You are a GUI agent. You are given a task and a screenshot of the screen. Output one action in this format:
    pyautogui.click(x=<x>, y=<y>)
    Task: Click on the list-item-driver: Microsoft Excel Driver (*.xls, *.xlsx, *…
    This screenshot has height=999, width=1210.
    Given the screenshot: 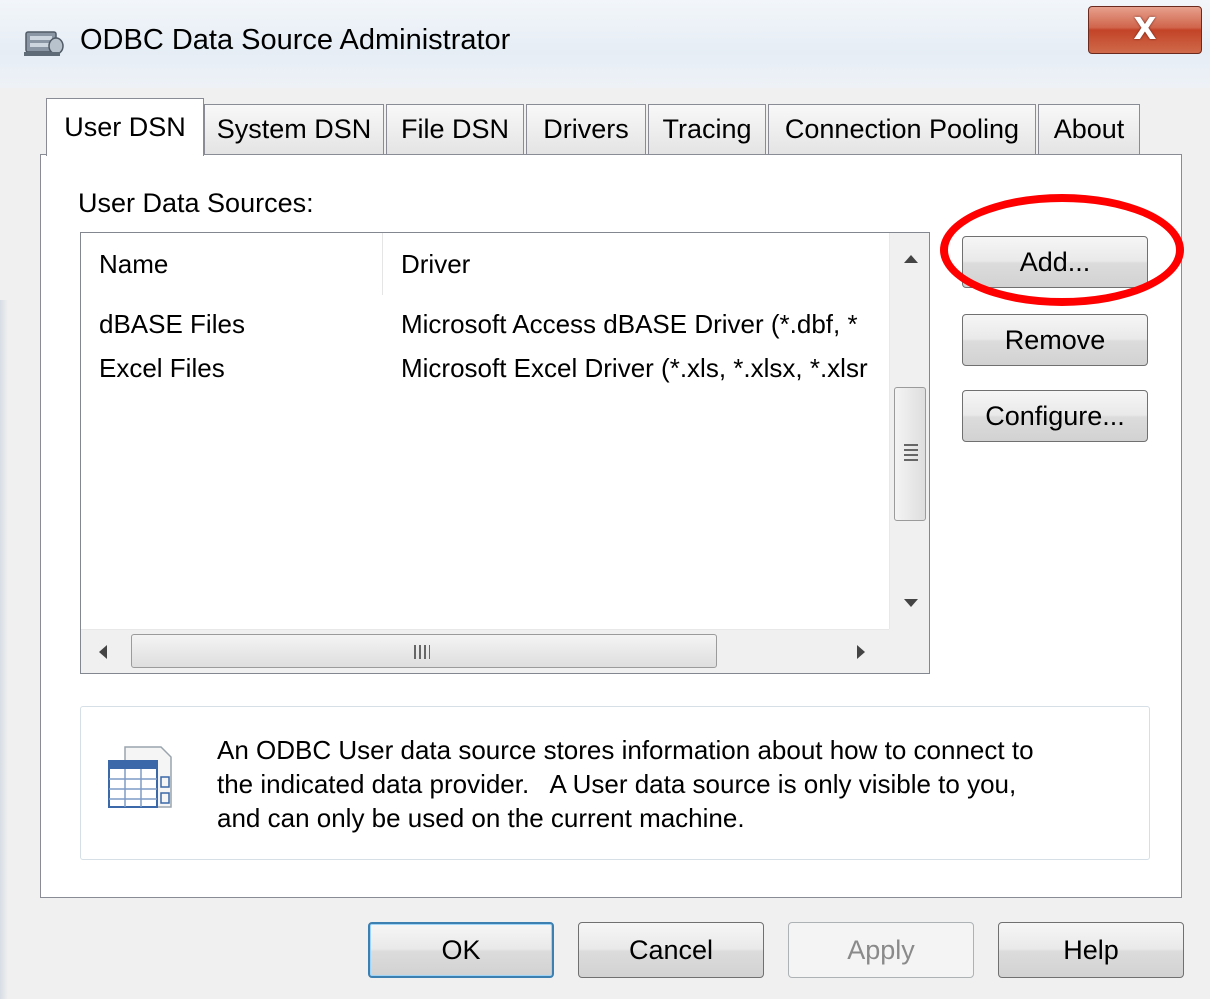 What is the action you would take?
    pyautogui.click(x=634, y=368)
    